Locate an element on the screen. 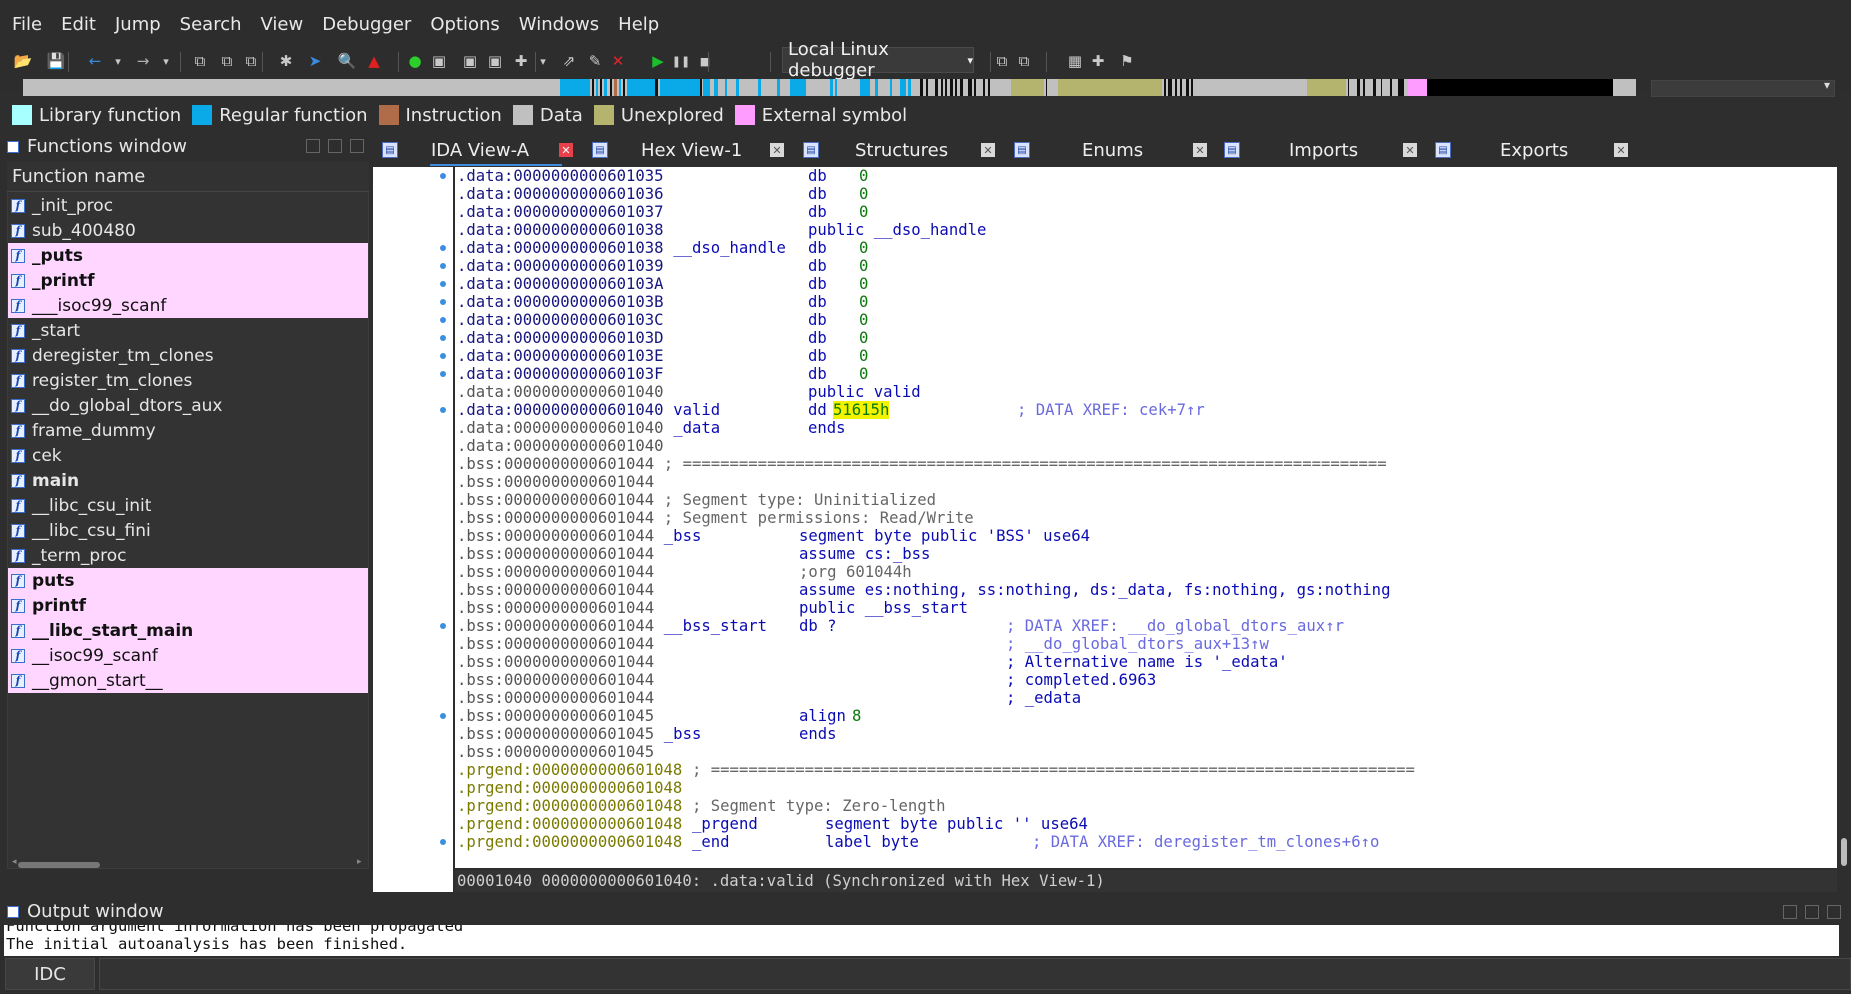  tab-icon-ida-view-a: ▤ is located at coordinates (390, 150).